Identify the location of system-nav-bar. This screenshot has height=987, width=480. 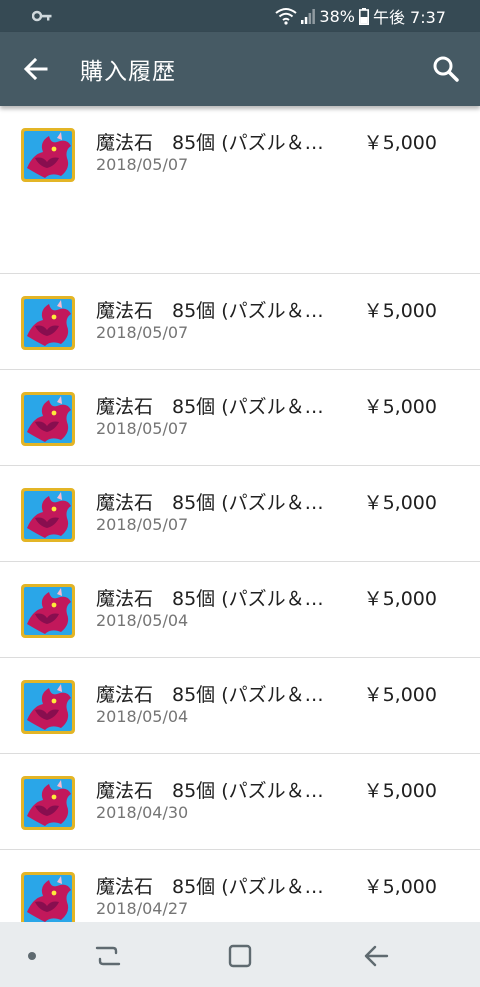
(240, 954).